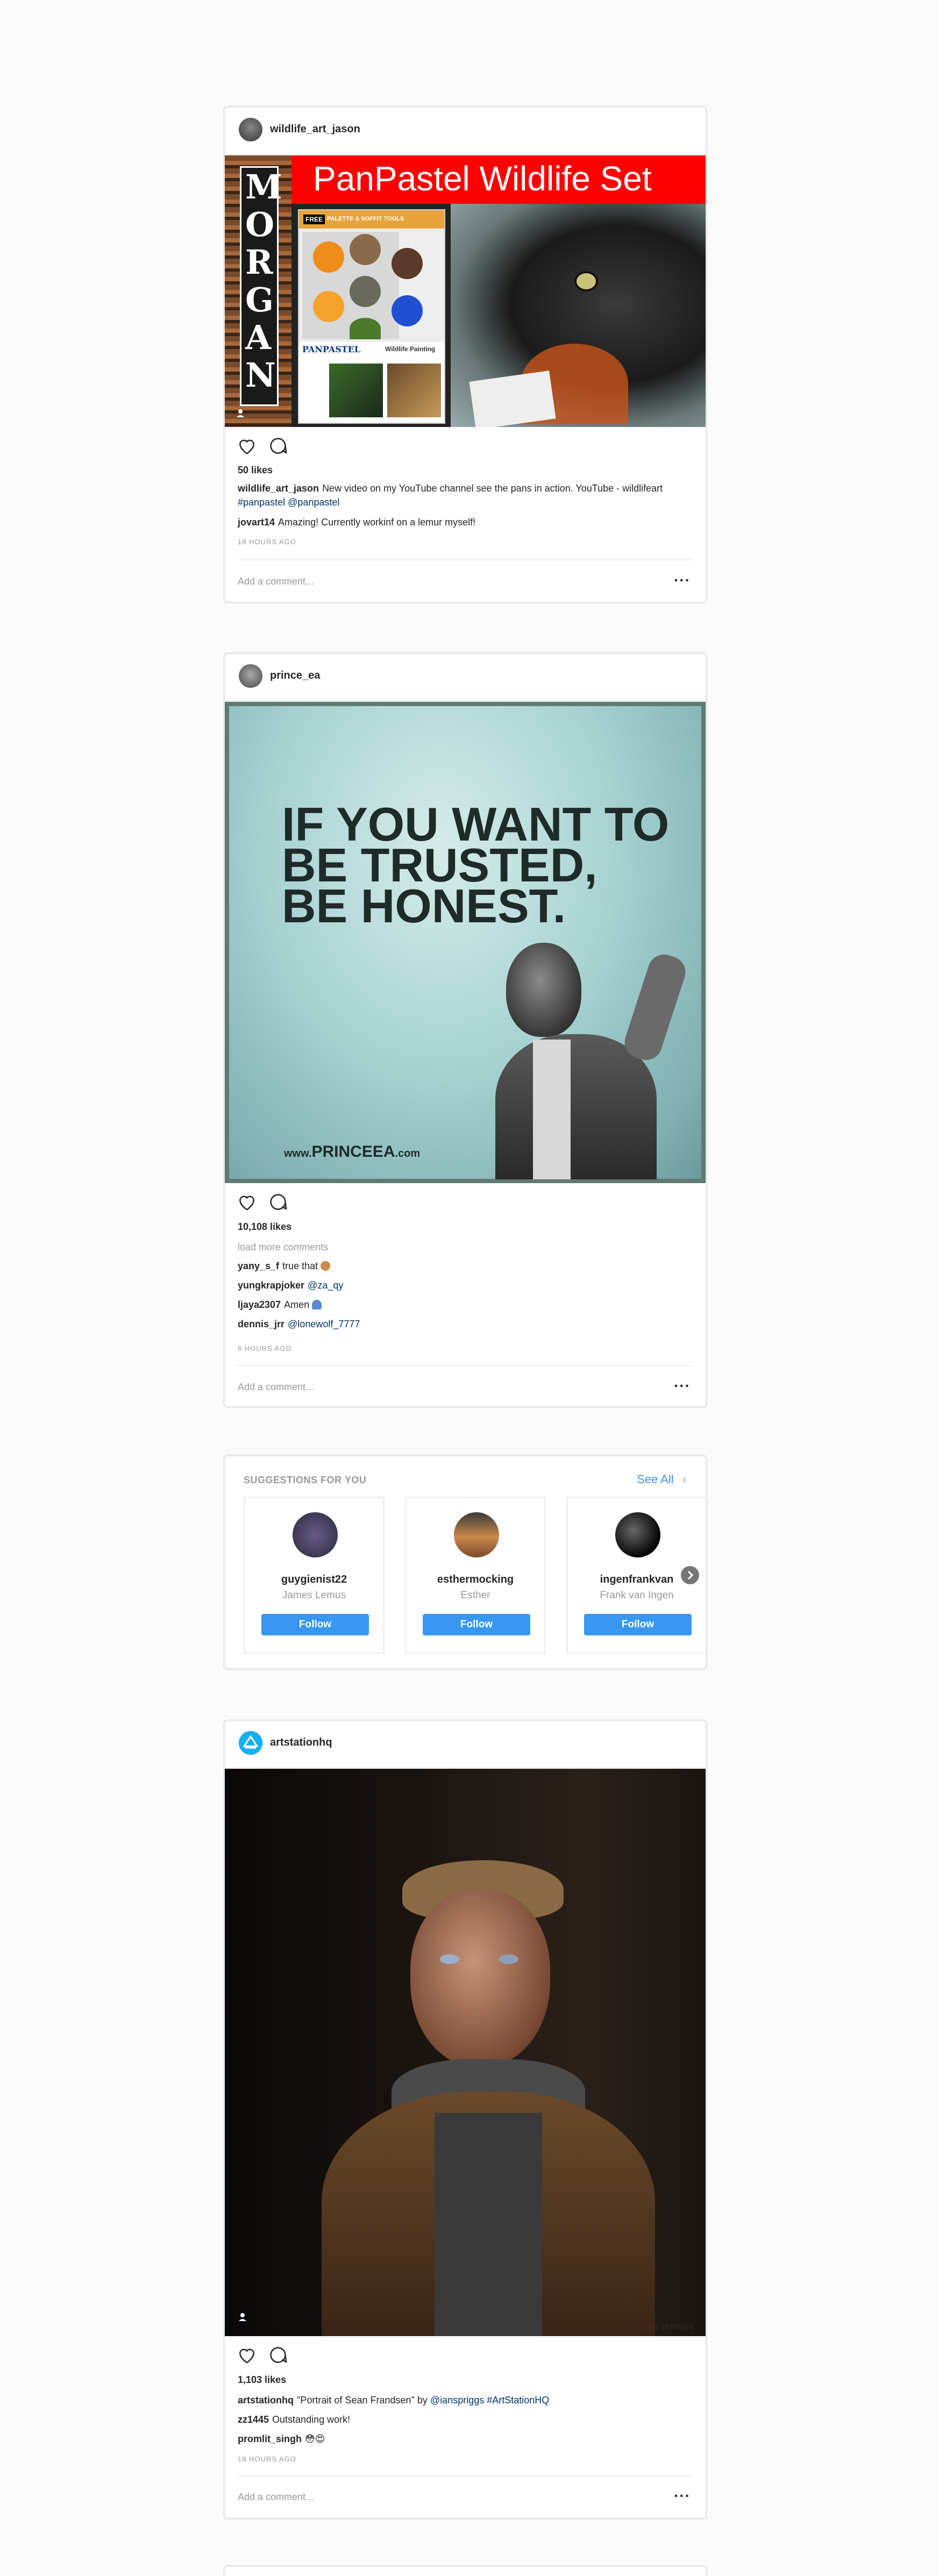 This screenshot has width=939, height=2576. What do you see at coordinates (264, 1227) in the screenshot?
I see `likes-count: 10,108 likes` at bounding box center [264, 1227].